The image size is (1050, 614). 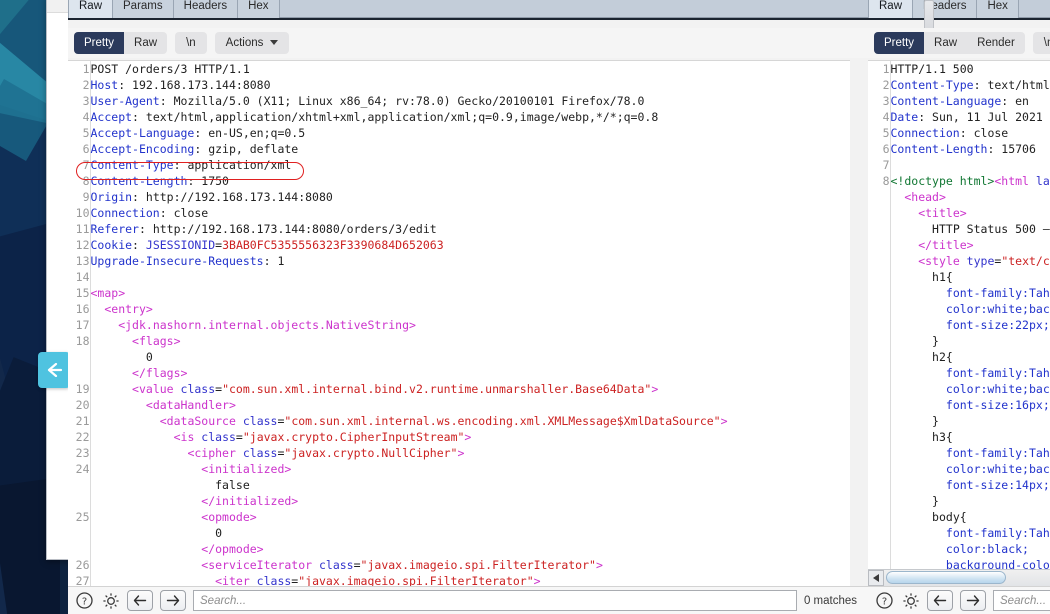 What do you see at coordinates (970, 325) in the screenshot?
I see `line-content: font-size:22px;` at bounding box center [970, 325].